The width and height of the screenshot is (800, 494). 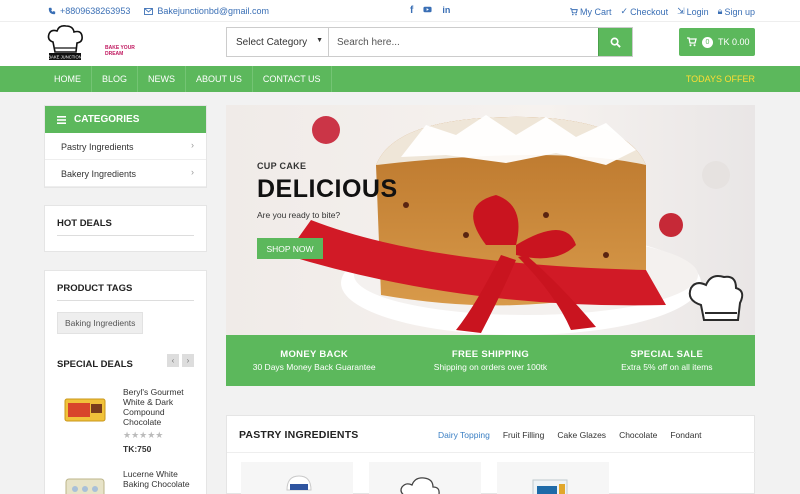 I want to click on feature-title: MONEY BACK, so click(x=314, y=354).